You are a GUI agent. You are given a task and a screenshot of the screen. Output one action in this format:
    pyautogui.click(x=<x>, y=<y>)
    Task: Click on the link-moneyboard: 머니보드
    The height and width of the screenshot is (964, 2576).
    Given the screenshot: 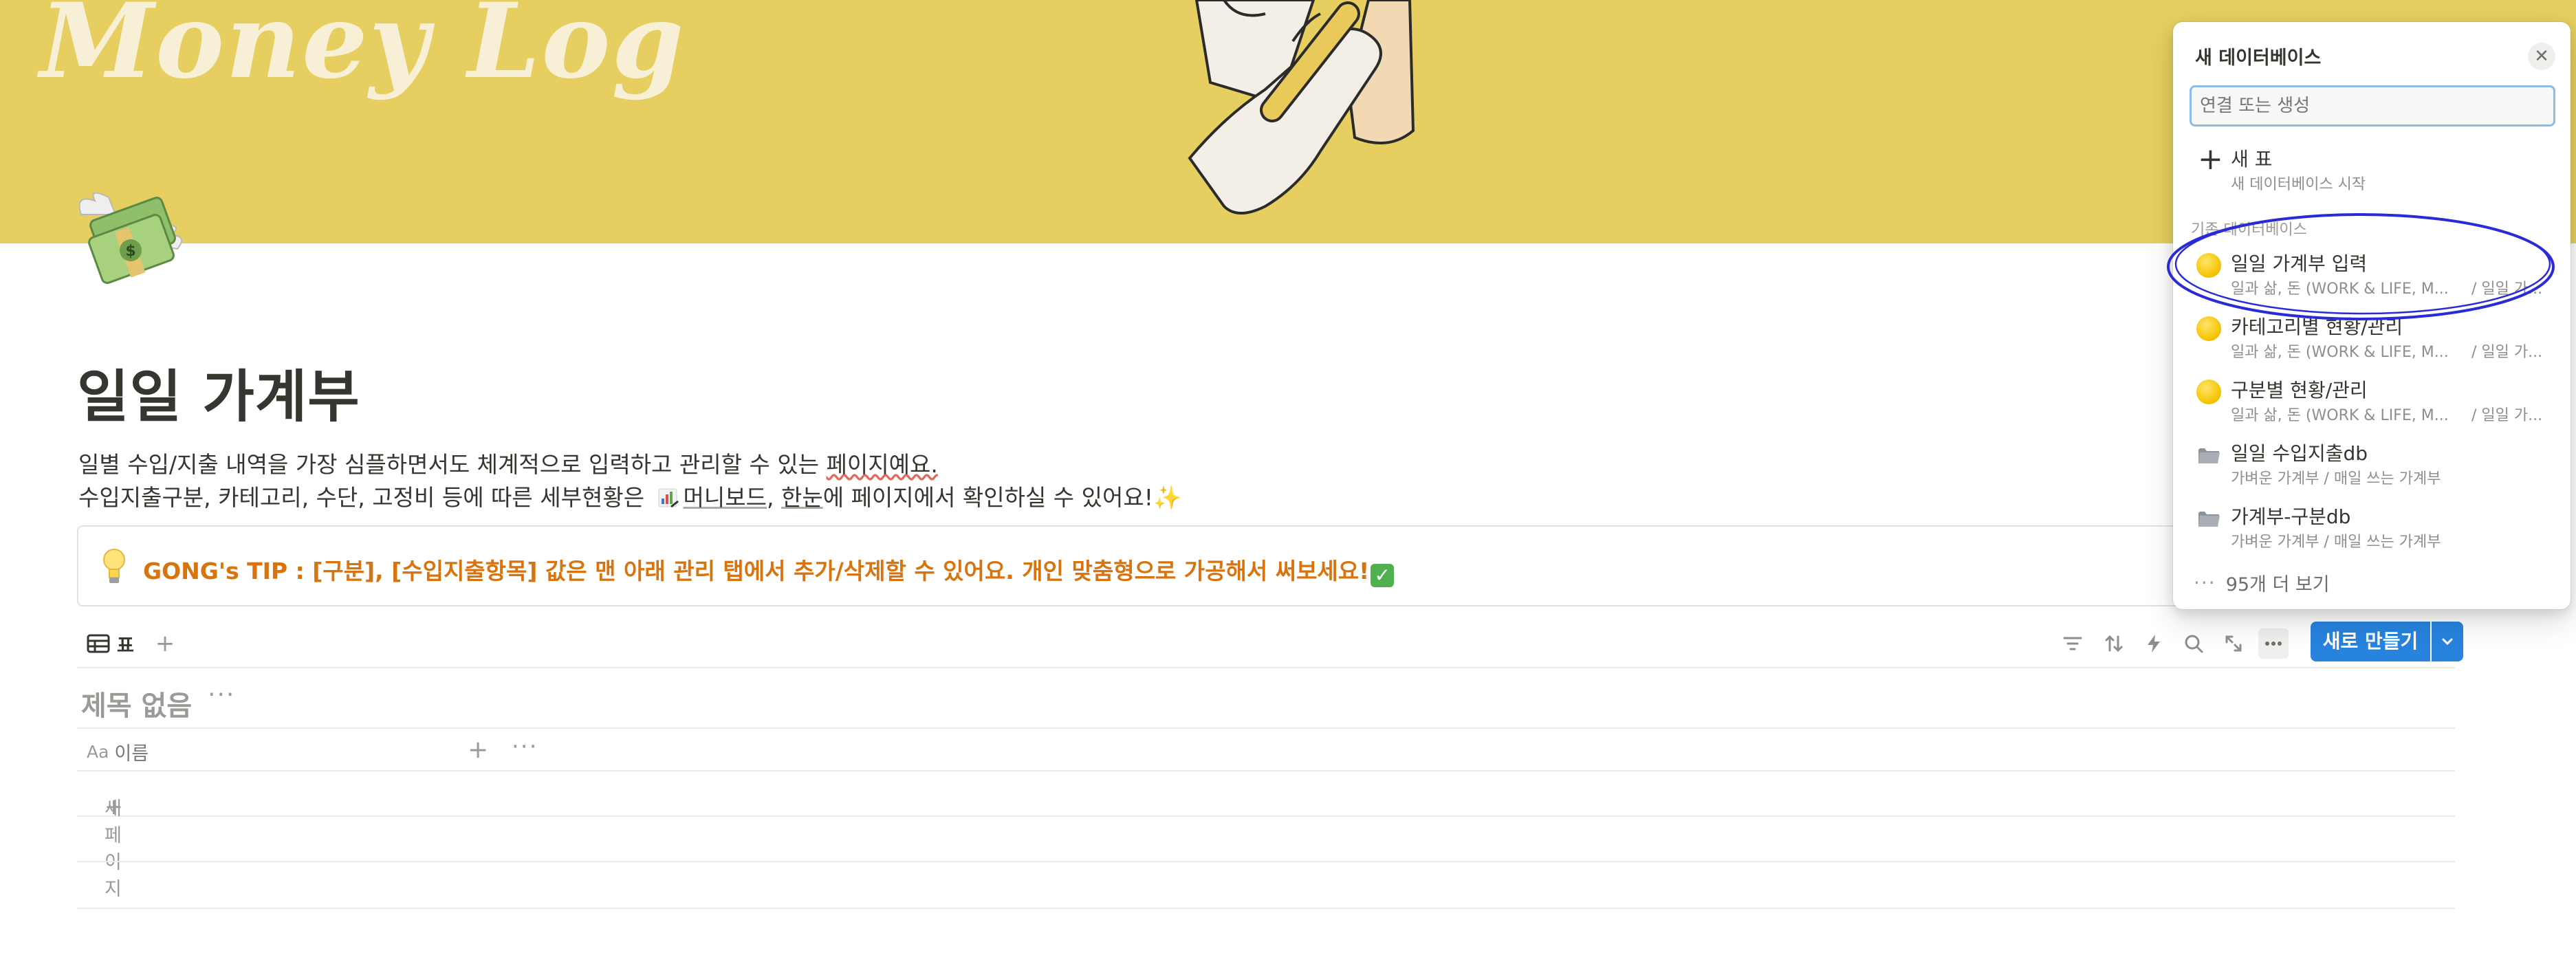 What is the action you would take?
    pyautogui.click(x=725, y=497)
    